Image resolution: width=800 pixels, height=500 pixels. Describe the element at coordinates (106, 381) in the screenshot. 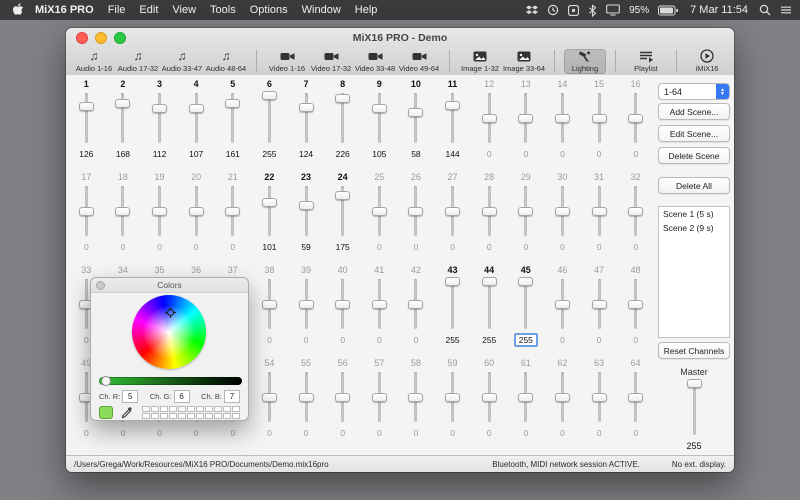

I see `brightness-slider-thumb` at that location.